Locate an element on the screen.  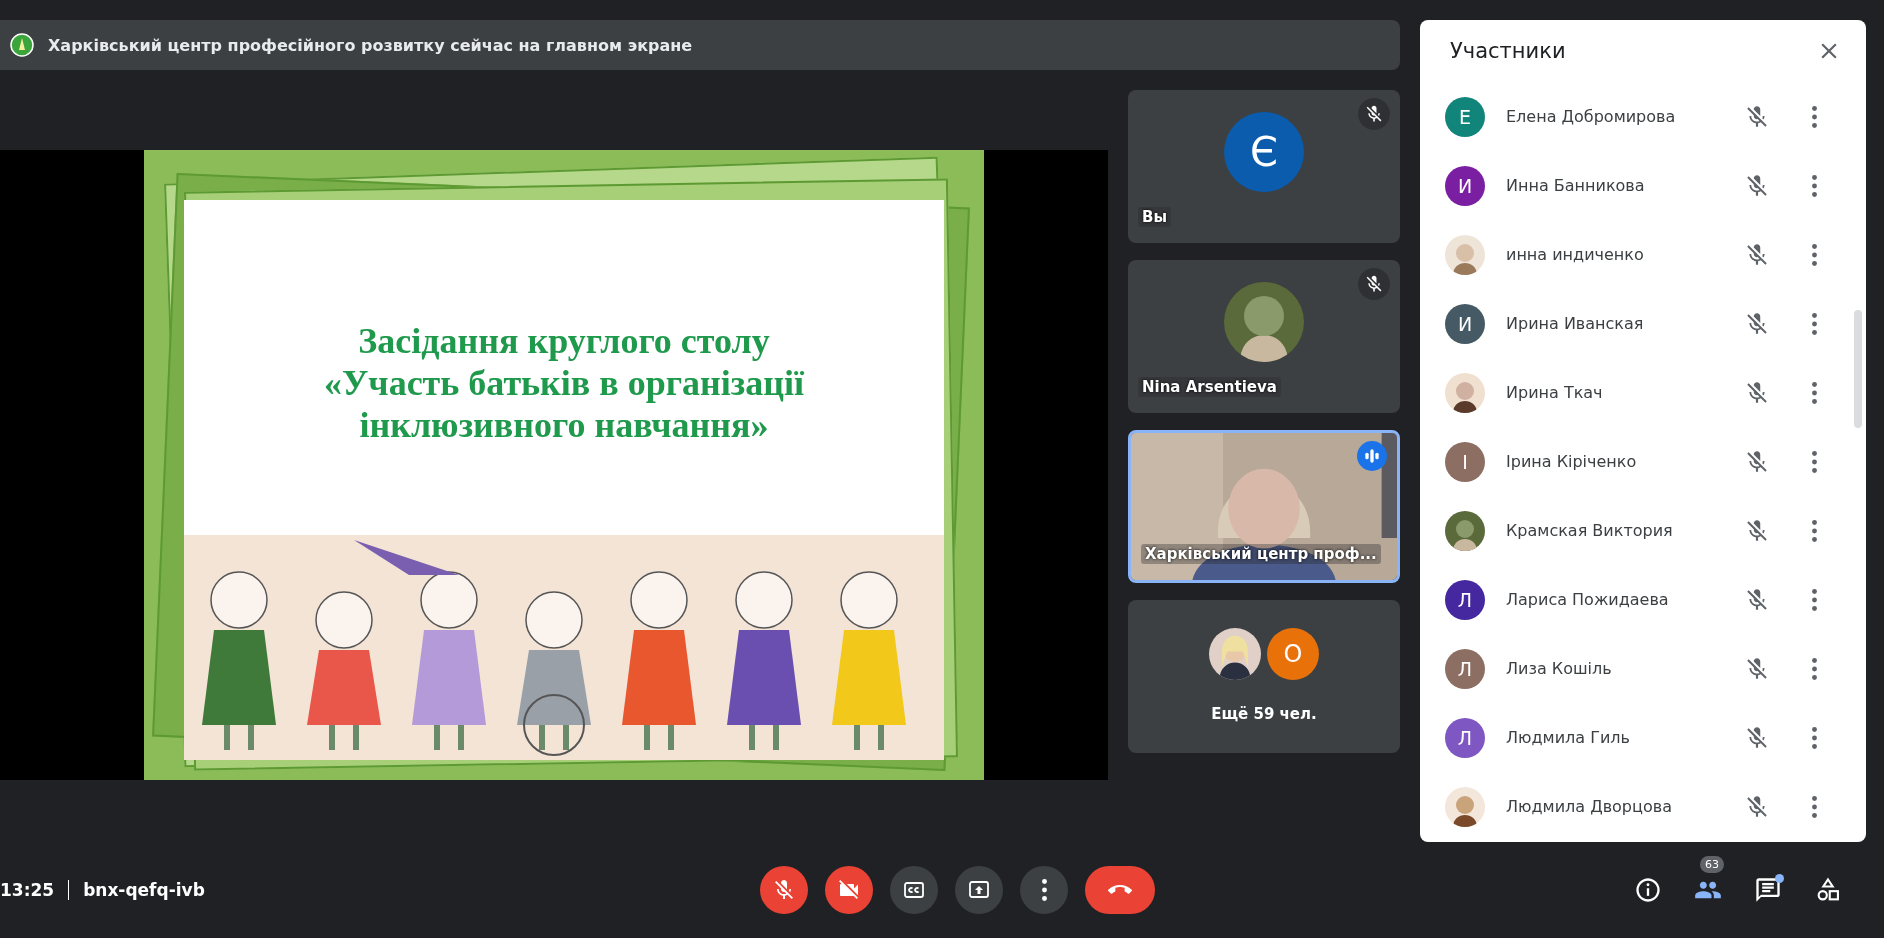
avatar: Є is located at coordinates (1264, 151).